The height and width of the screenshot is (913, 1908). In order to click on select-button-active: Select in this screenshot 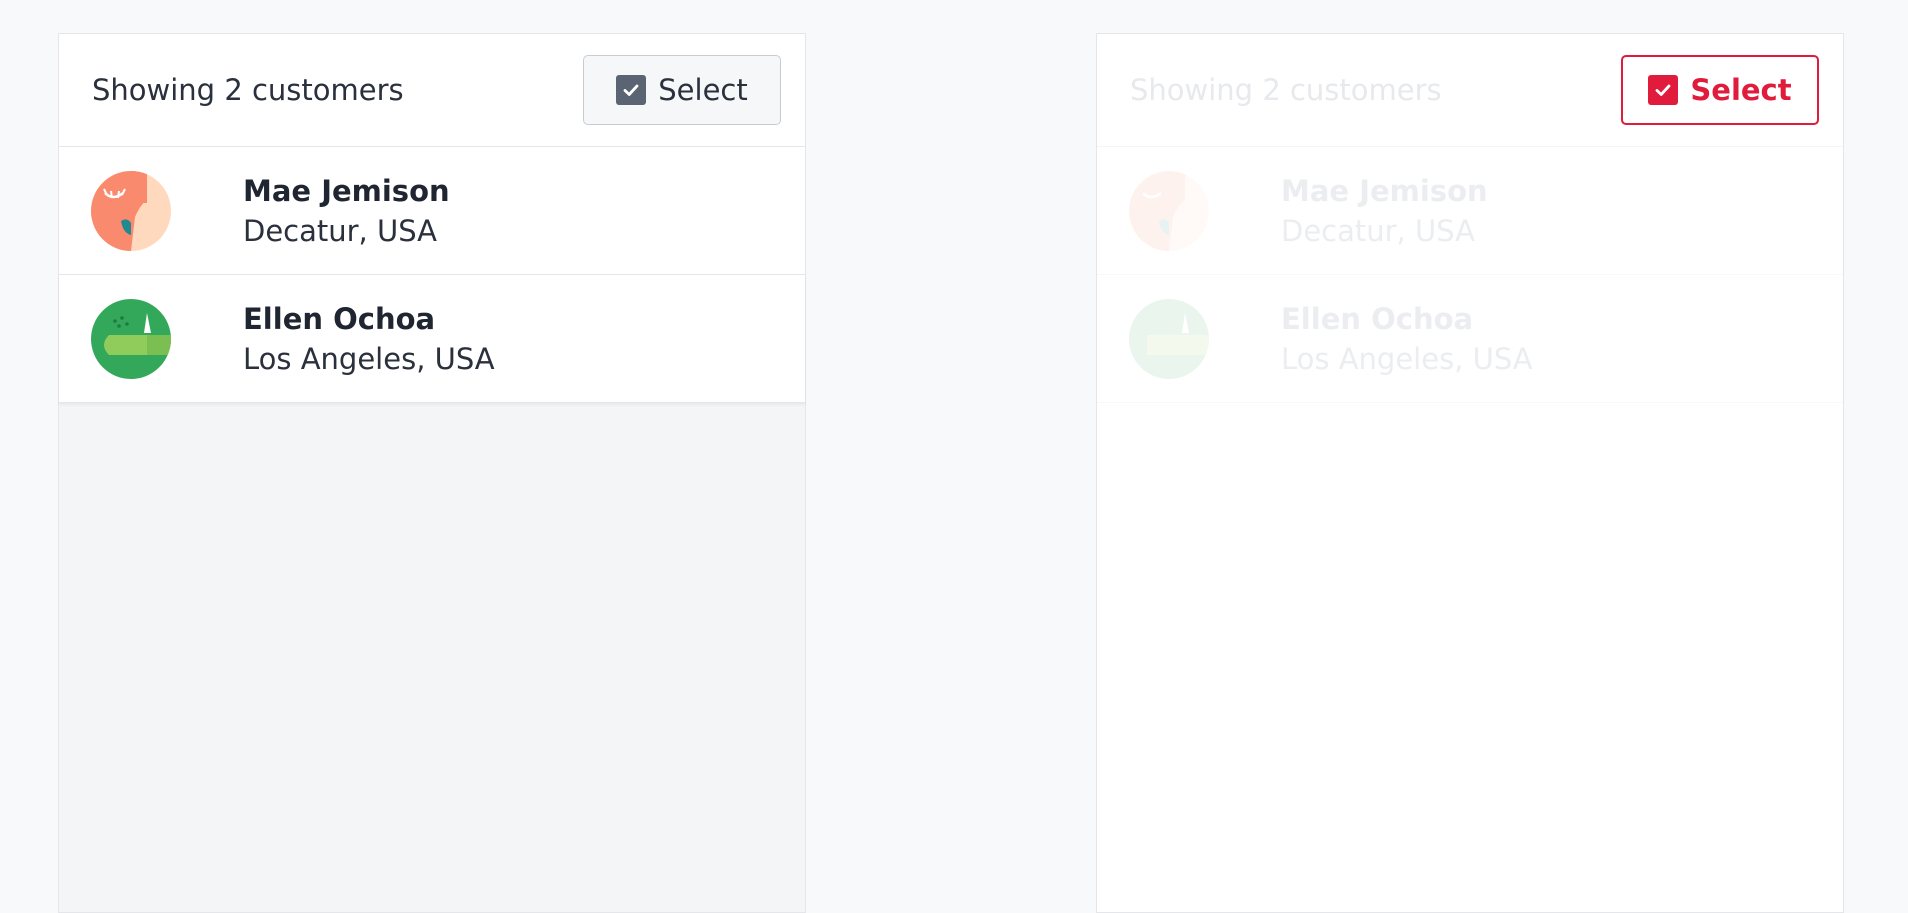, I will do `click(1720, 90)`.